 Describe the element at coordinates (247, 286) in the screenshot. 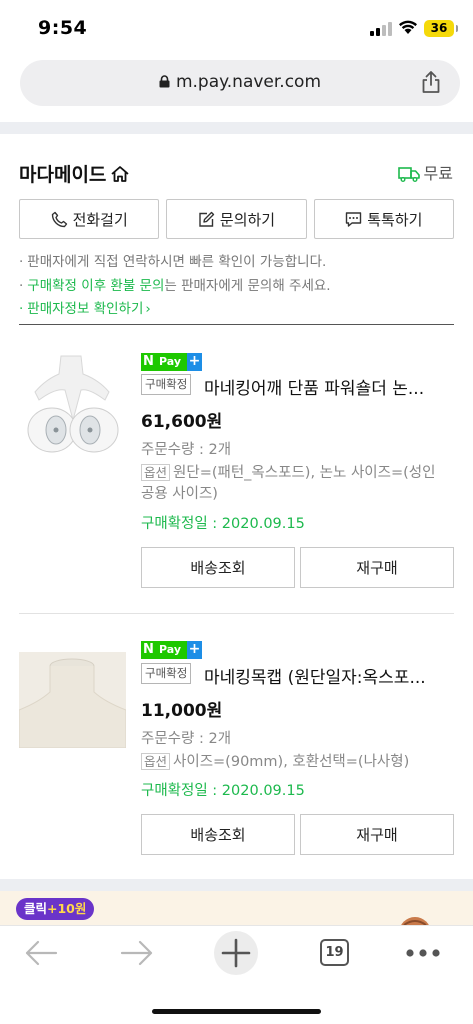

I see `notice-refund-text: 는 판매자에게 문의해 주세요.` at that location.